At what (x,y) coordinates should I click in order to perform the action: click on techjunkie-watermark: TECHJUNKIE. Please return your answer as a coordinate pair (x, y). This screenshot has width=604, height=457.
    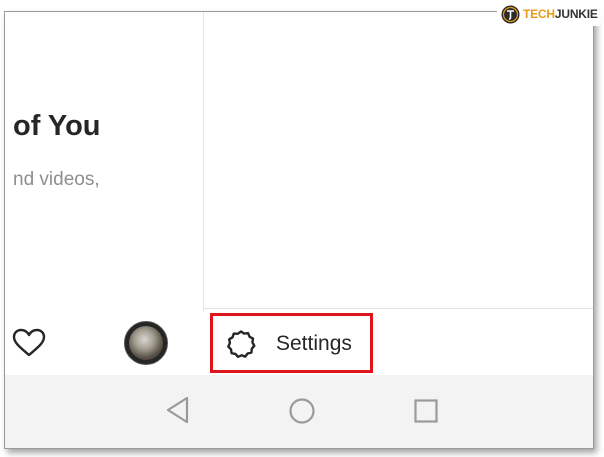
    Looking at the image, I should click on (549, 14).